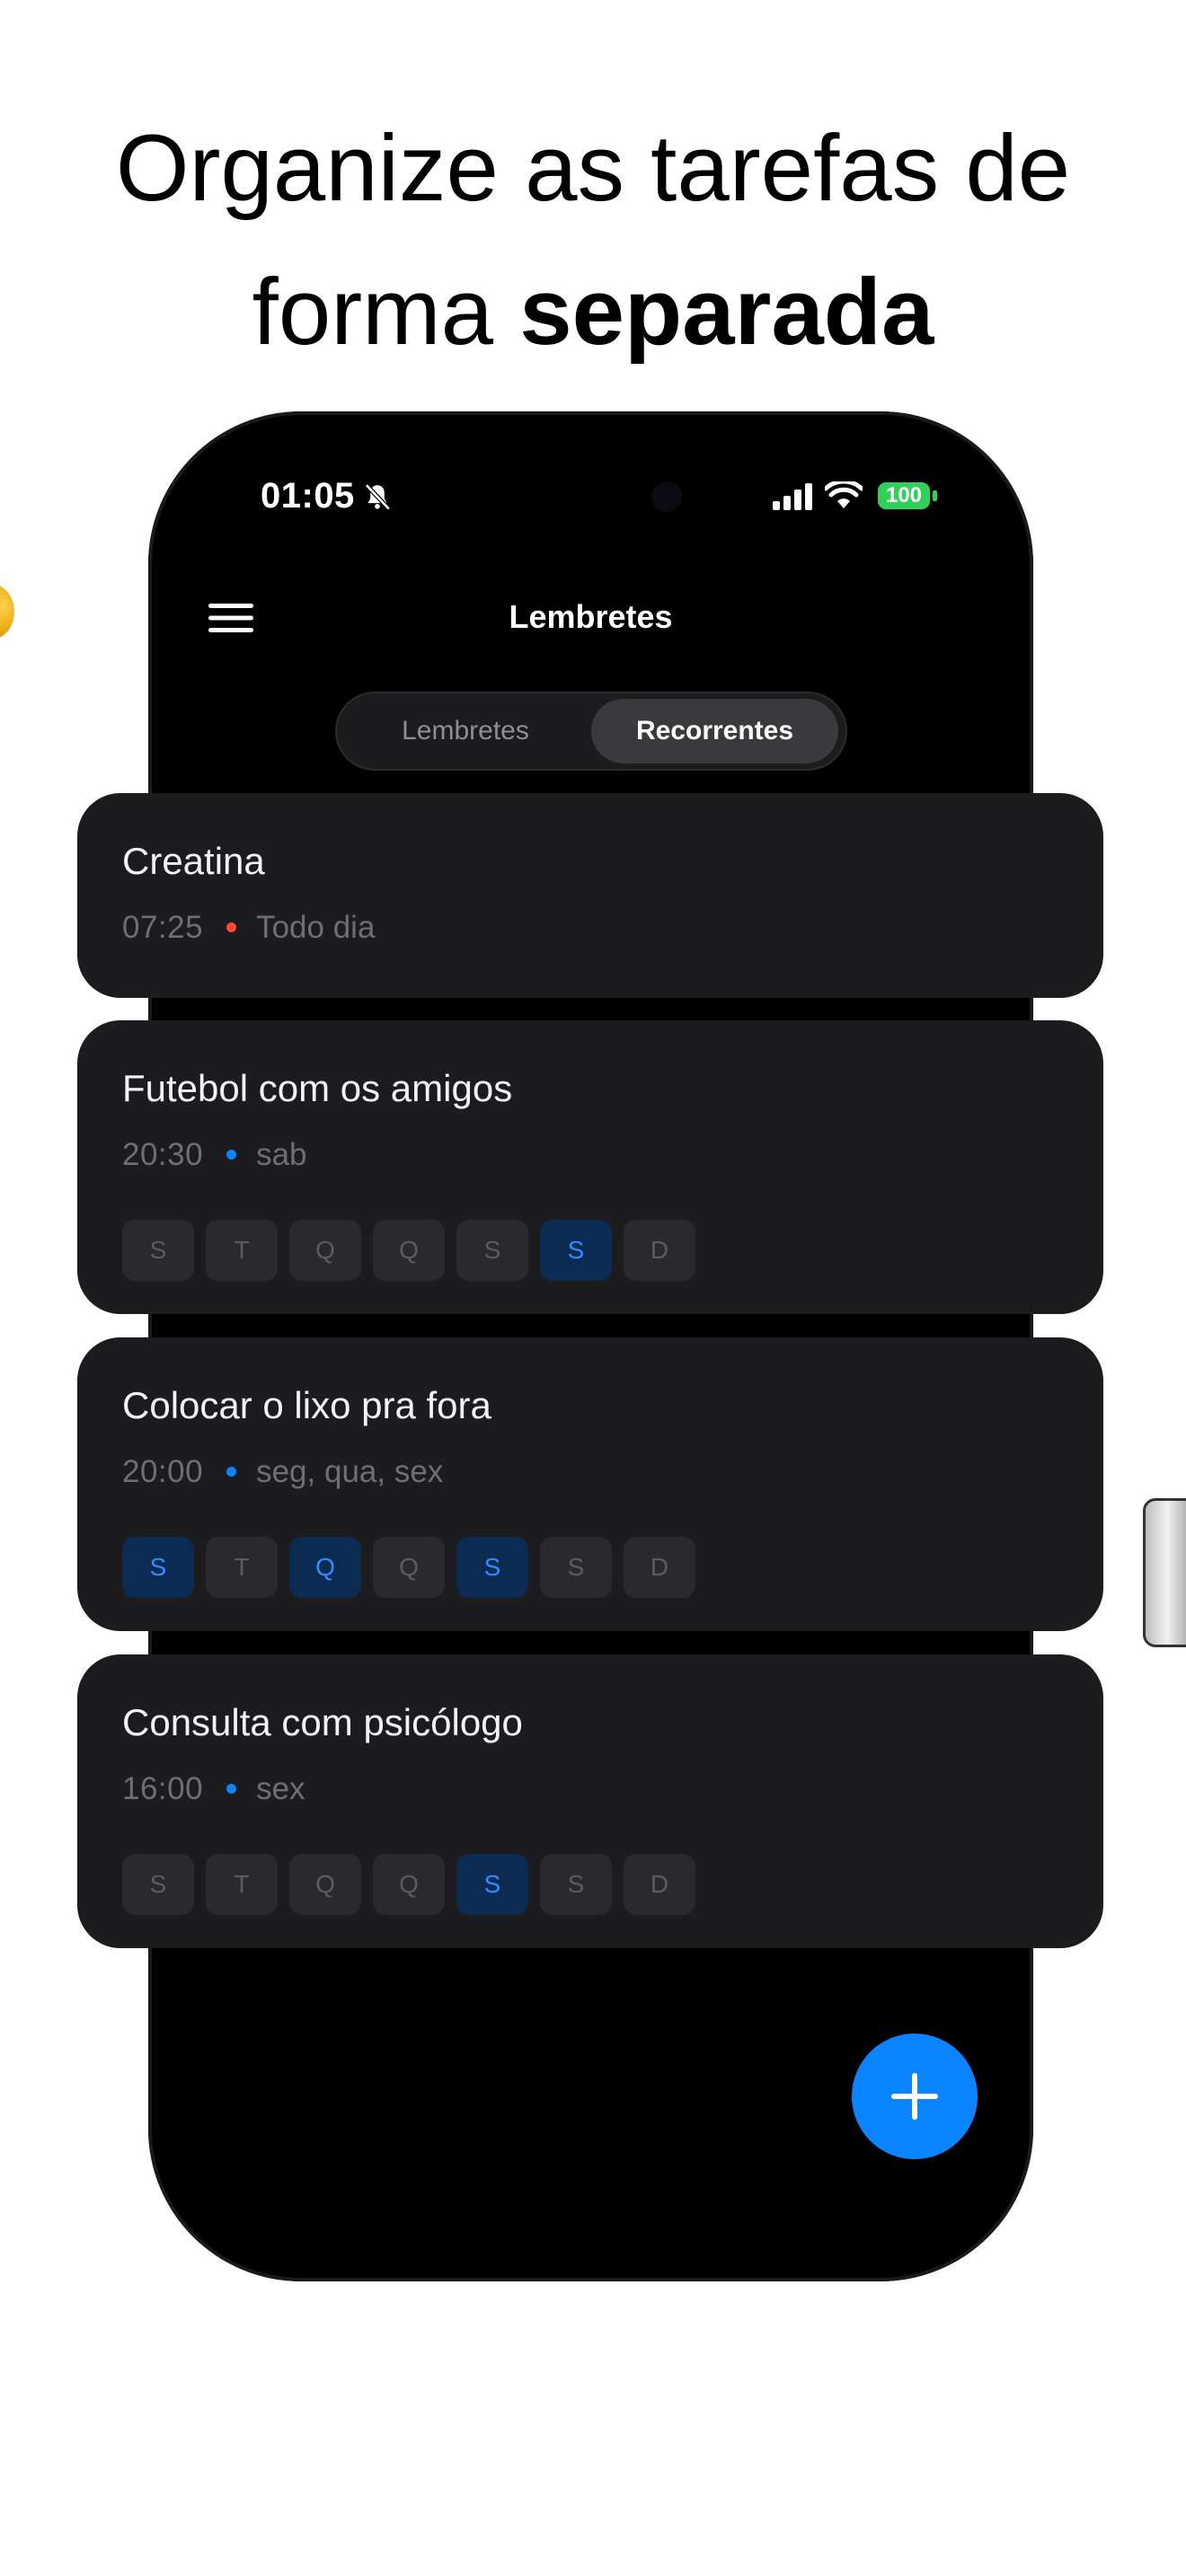 This screenshot has width=1186, height=2576. What do you see at coordinates (590, 895) in the screenshot?
I see `reminder-card: Creatina 07:25 Todo dia` at bounding box center [590, 895].